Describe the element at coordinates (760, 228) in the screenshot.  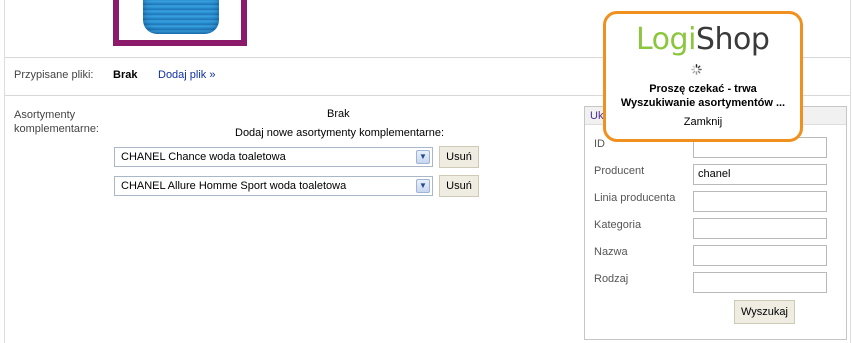
I see `category-input` at that location.